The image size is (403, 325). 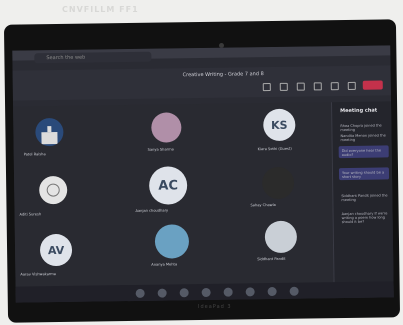 What do you see at coordinates (283, 86) in the screenshot?
I see `chat-icon` at bounding box center [283, 86].